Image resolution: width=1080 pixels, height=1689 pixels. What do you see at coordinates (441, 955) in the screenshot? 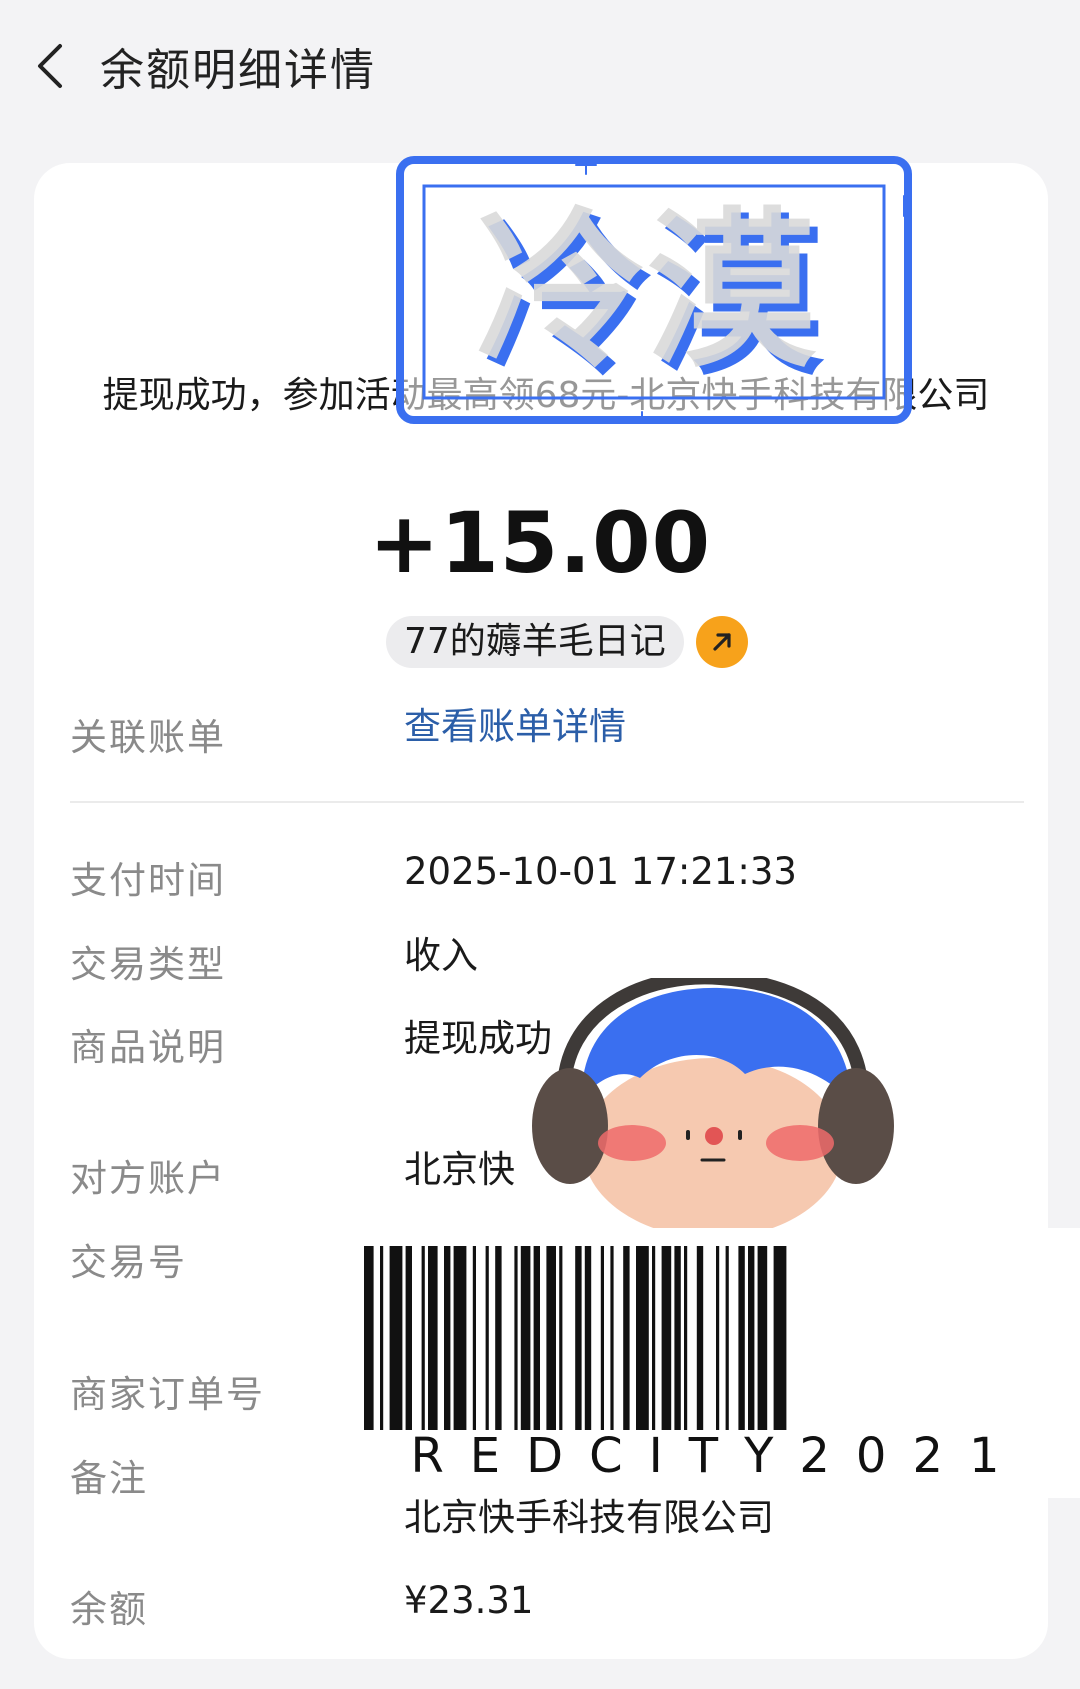
I see `trade-type-value: 收入` at bounding box center [441, 955].